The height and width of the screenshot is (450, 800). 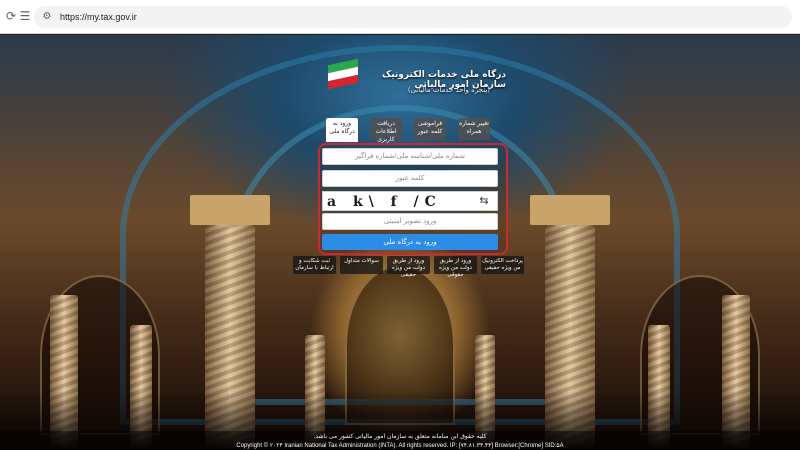 What do you see at coordinates (455, 267) in the screenshot?
I see `login-legal-link: ورود از طریق دولت من ویژه حقوقی` at bounding box center [455, 267].